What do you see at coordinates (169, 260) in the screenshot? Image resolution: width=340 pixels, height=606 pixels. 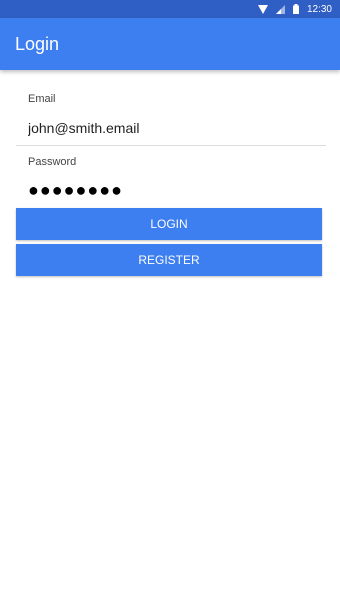 I see `register-button: REGISTER` at bounding box center [169, 260].